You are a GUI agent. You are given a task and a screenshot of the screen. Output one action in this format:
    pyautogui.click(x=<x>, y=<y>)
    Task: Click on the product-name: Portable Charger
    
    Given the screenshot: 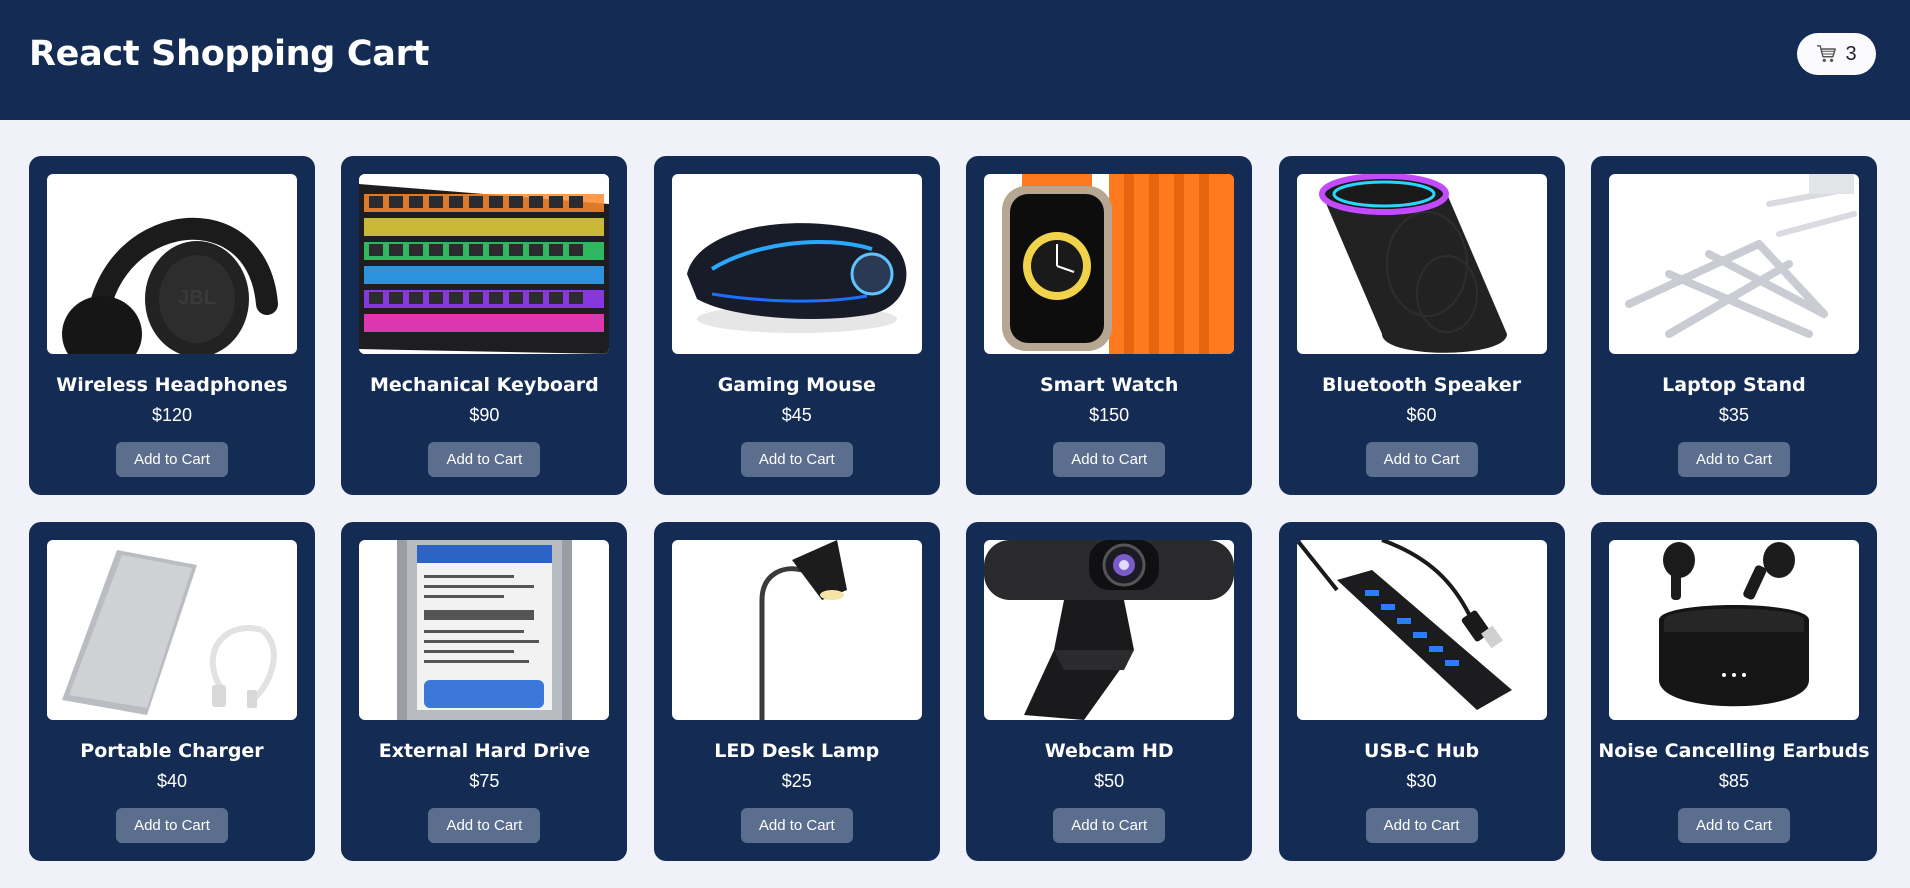 What is the action you would take?
    pyautogui.click(x=172, y=751)
    